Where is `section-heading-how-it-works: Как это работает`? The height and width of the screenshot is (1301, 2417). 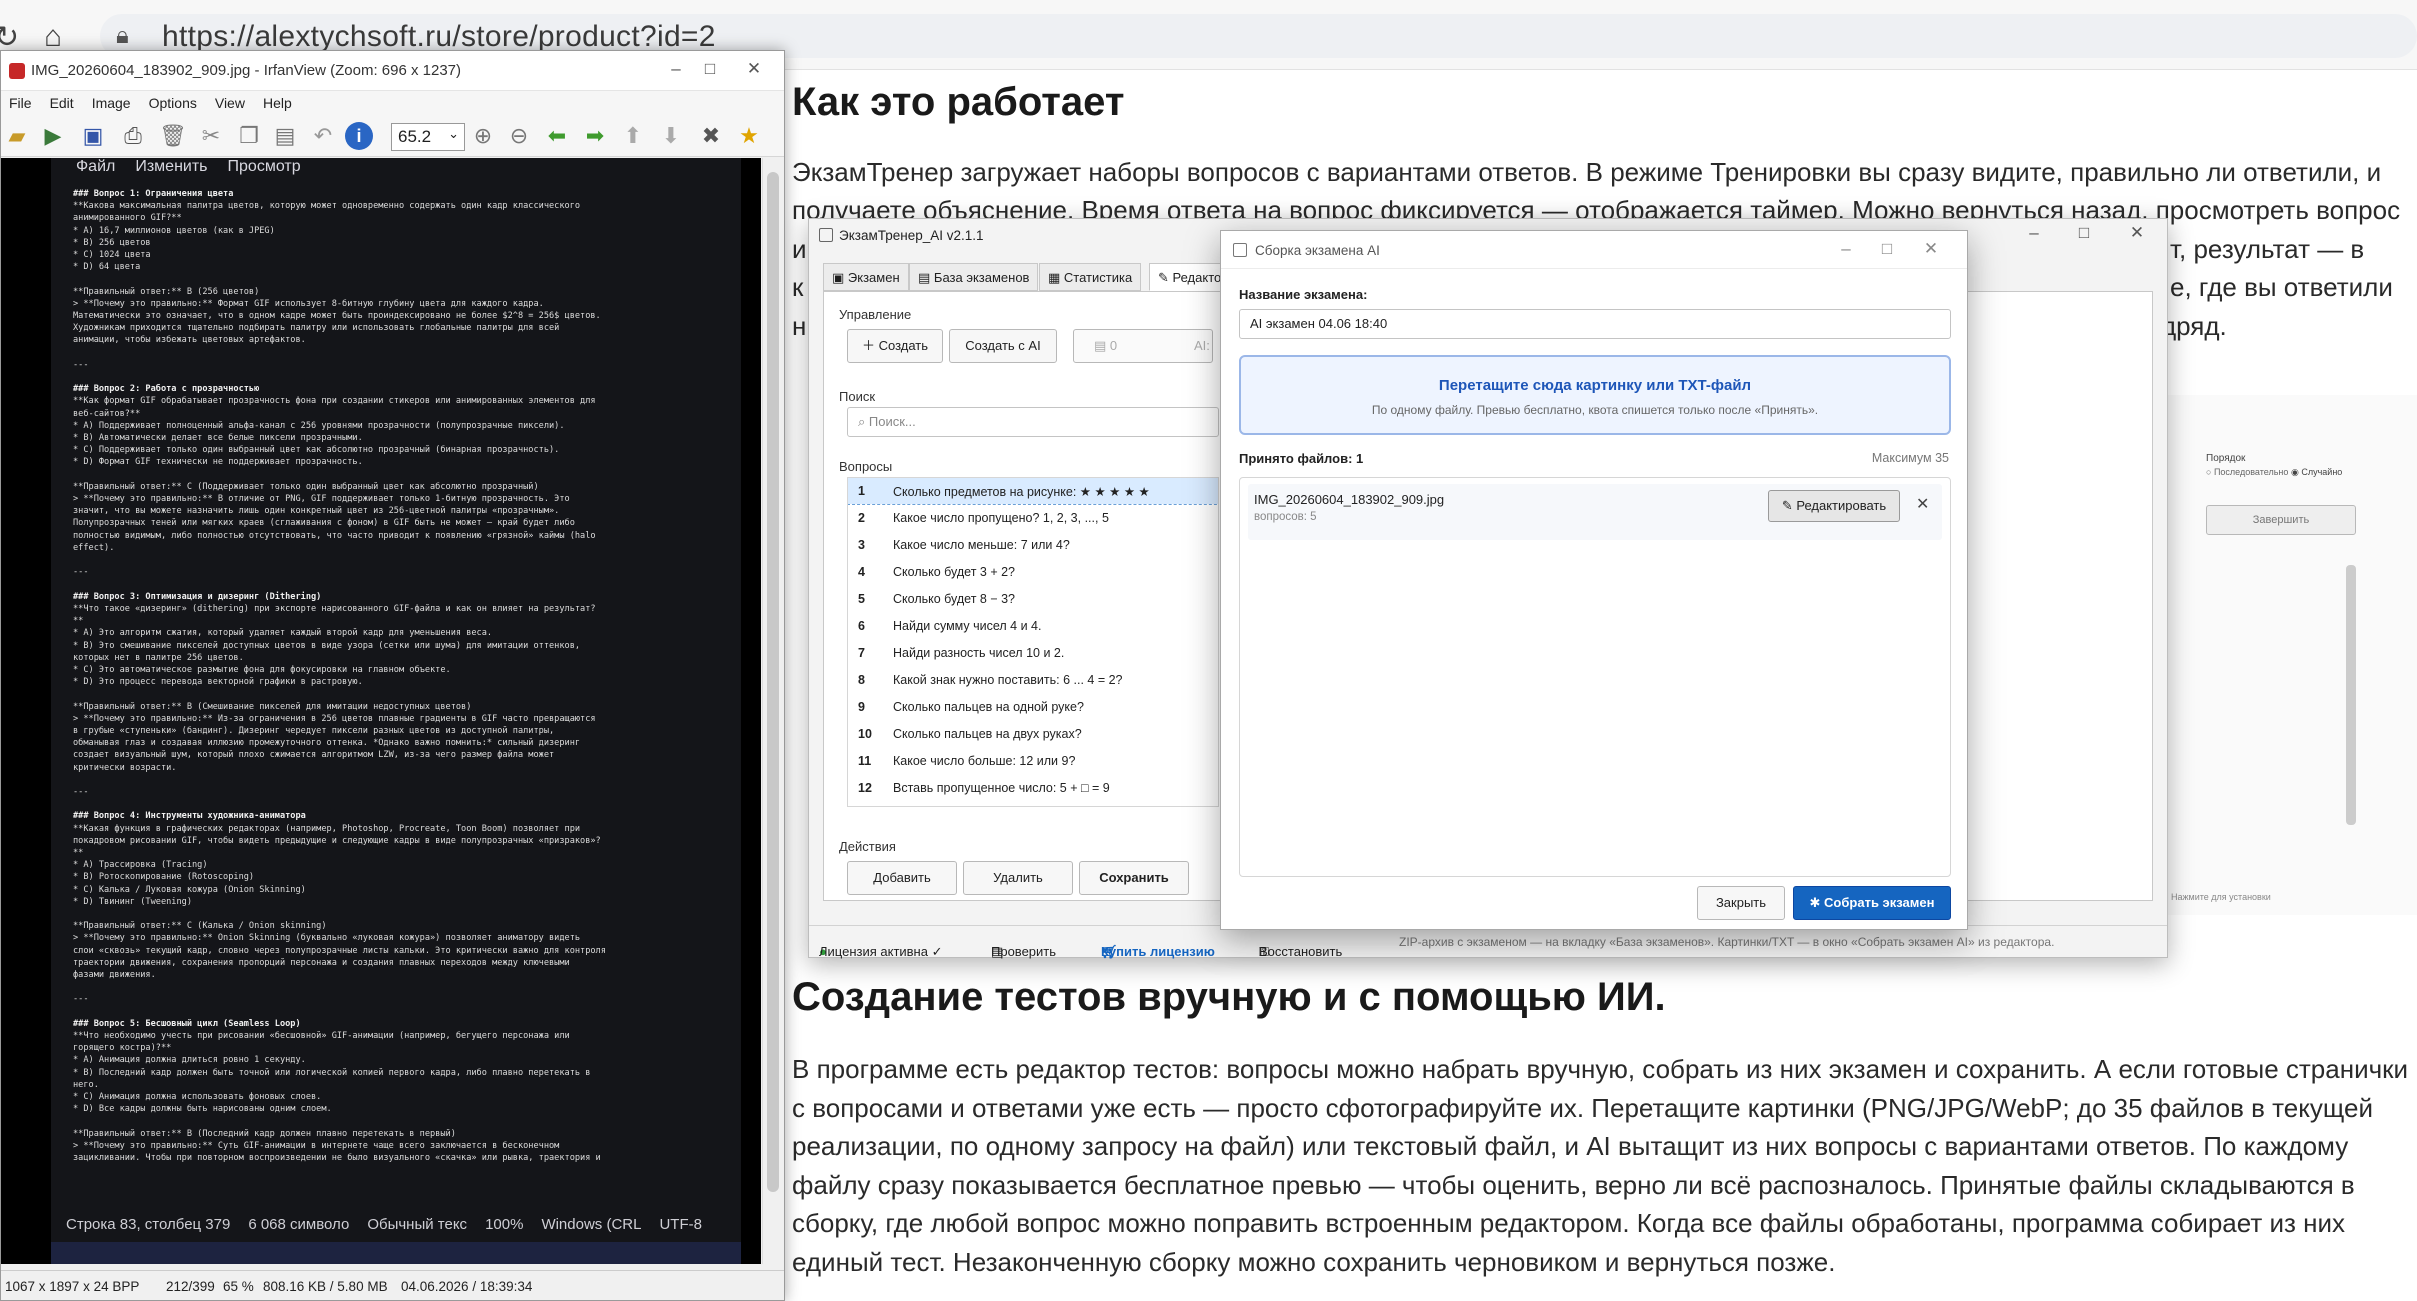
section-heading-how-it-works: Как это работает is located at coordinates (958, 102).